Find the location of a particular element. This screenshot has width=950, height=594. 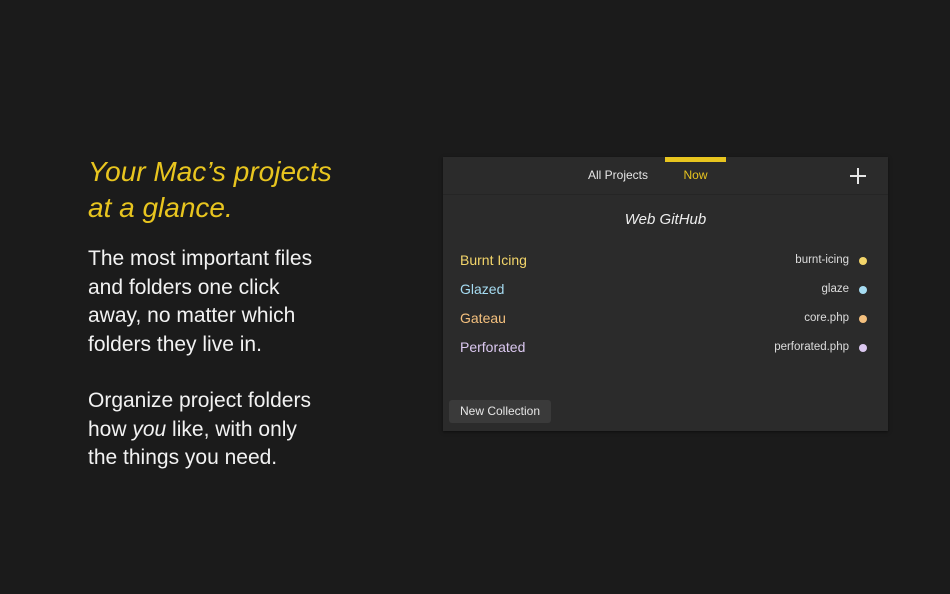

project-file: glaze is located at coordinates (835, 289).